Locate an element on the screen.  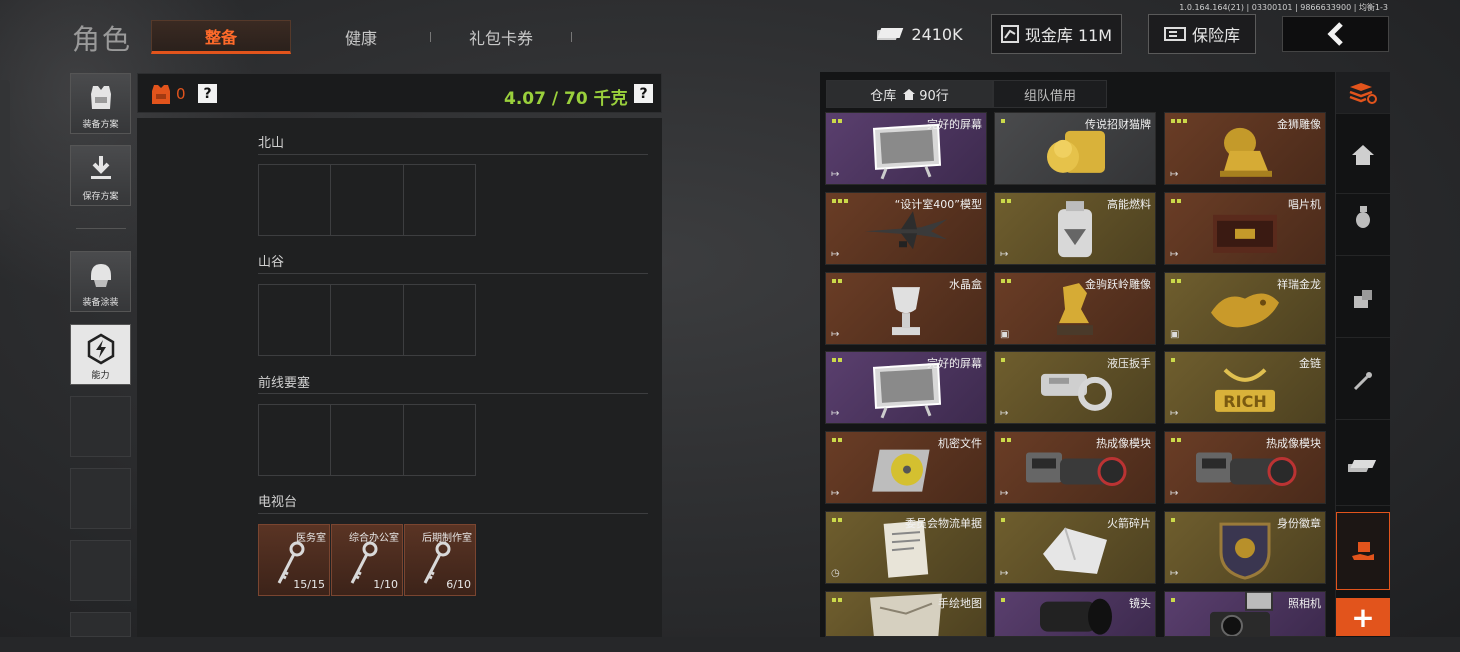
back-button is located at coordinates (1335, 34).